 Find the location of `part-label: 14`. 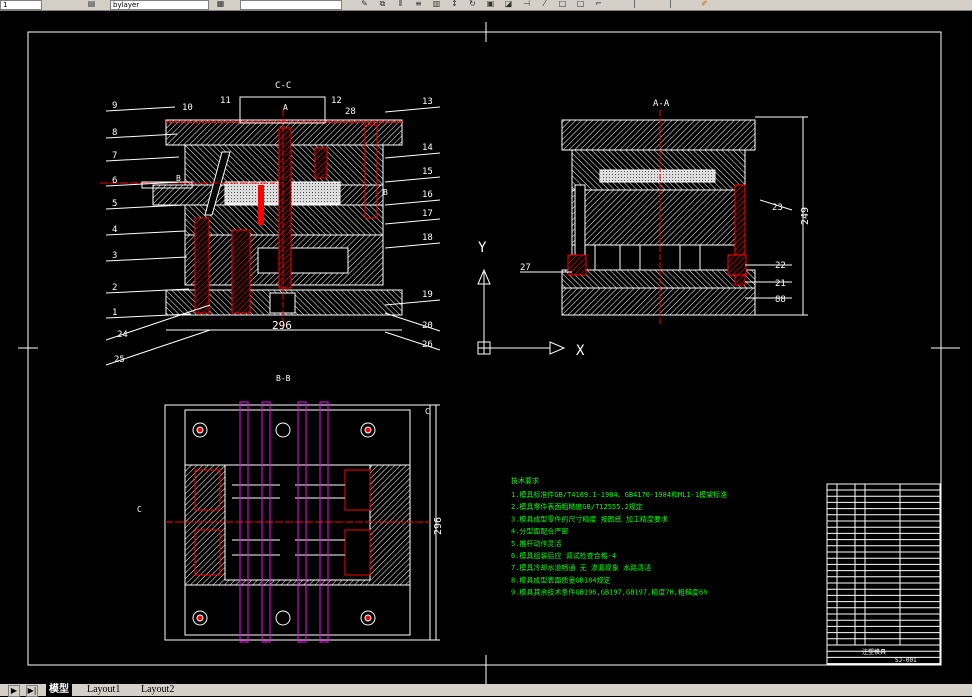

part-label: 14 is located at coordinates (427, 148).